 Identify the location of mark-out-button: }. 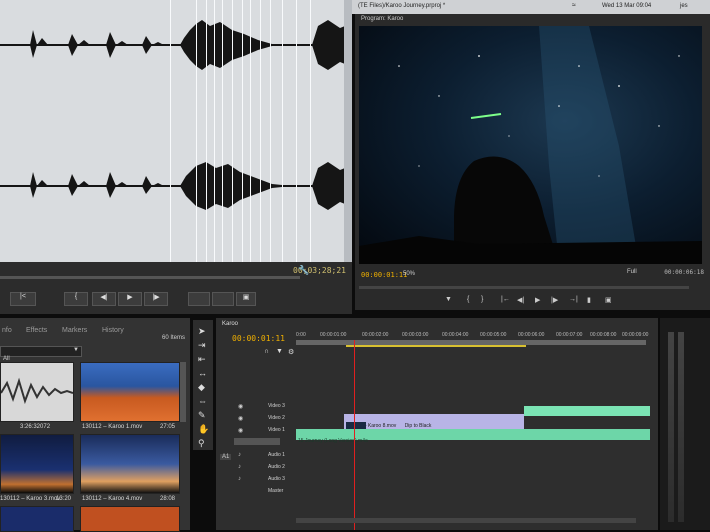
(482, 299).